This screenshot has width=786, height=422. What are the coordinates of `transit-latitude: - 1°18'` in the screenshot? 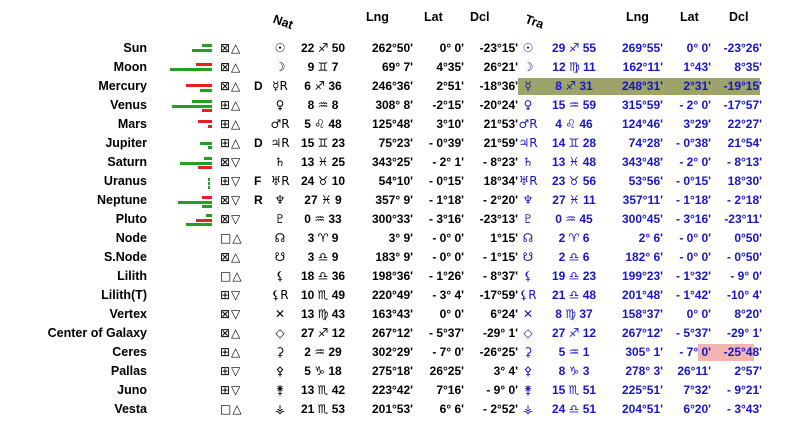 It's located at (693, 200).